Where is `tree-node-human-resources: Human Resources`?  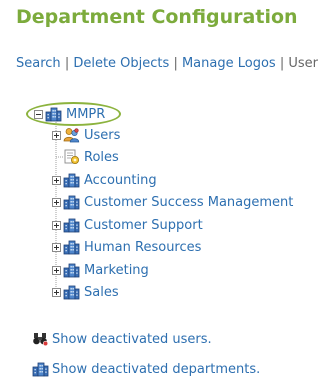 tree-node-human-resources: Human Resources is located at coordinates (126, 247).